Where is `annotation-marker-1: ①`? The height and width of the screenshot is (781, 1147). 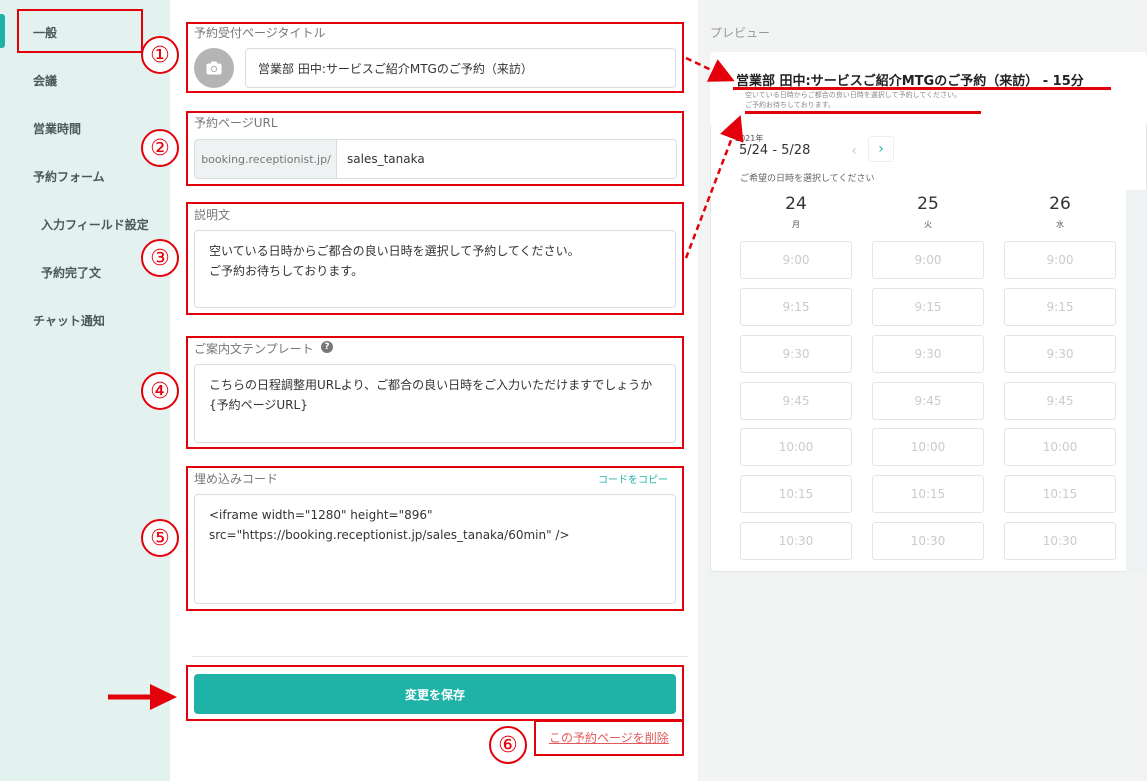
annotation-marker-1: ① is located at coordinates (160, 55).